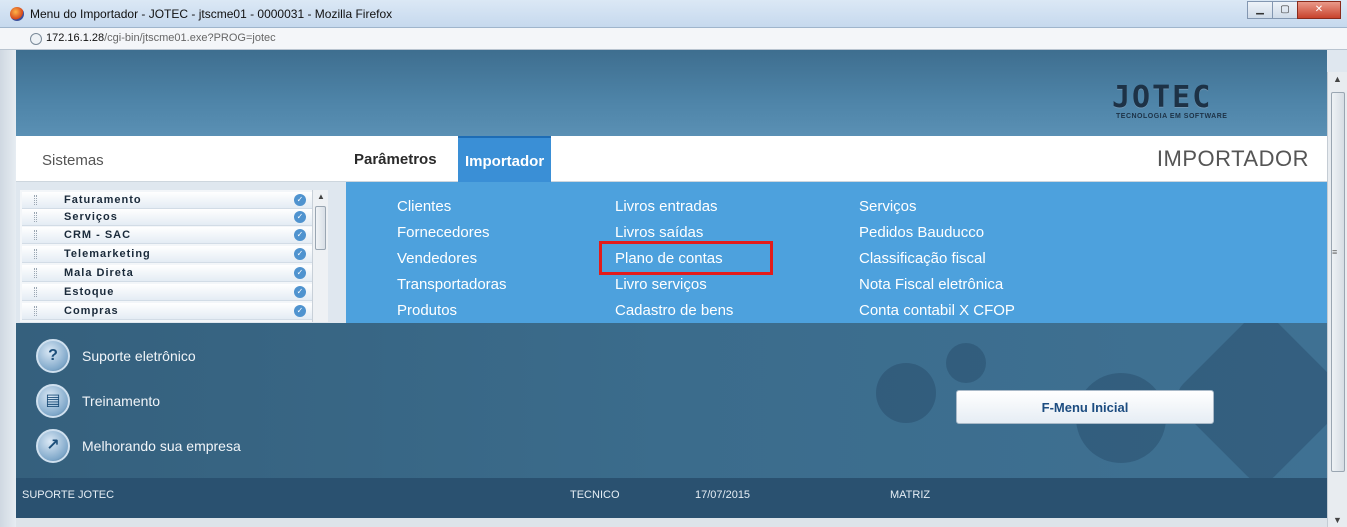 This screenshot has height=527, width=1347. I want to click on page-scrollbar: ▲ ≡ ▼, so click(1337, 299).